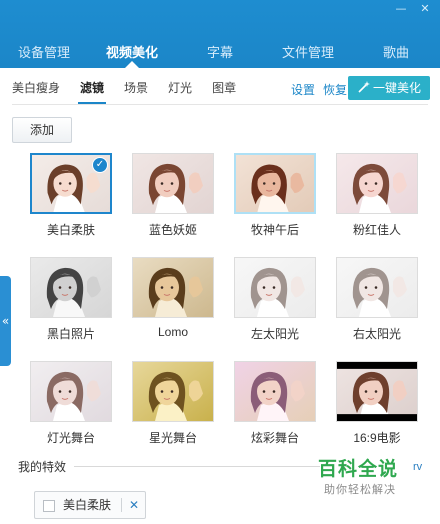 Image resolution: width=440 pixels, height=524 pixels. I want to click on filter-label: 美白柔肤, so click(70, 230).